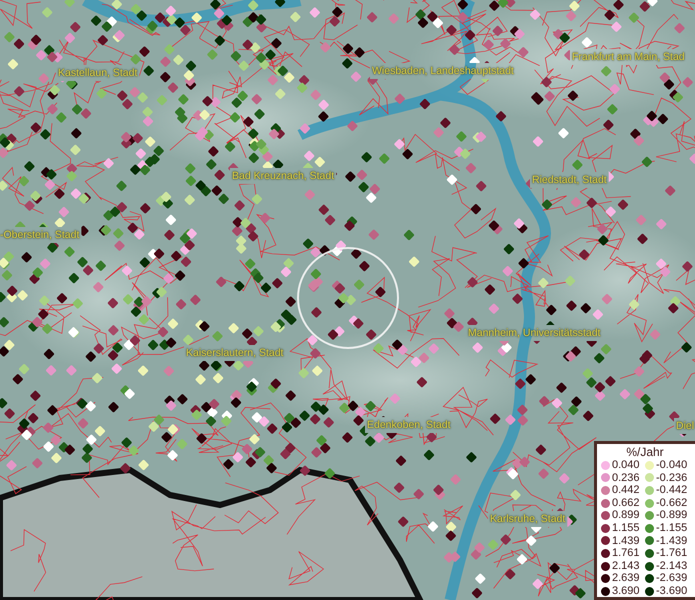 The width and height of the screenshot is (695, 600). Describe the element at coordinates (672, 503) in the screenshot. I see `legend-value: -0.662` at that location.